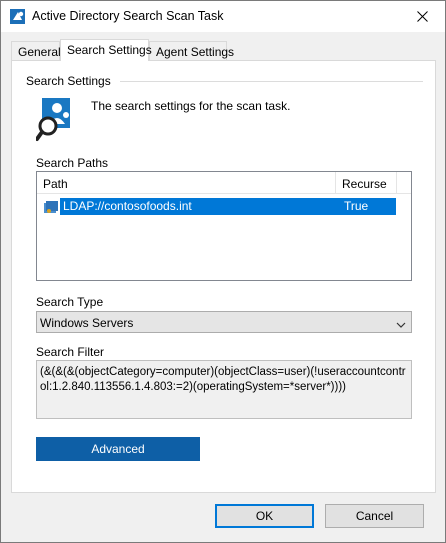  Describe the element at coordinates (87, 323) in the screenshot. I see `search-type-value: Windows Servers` at that location.